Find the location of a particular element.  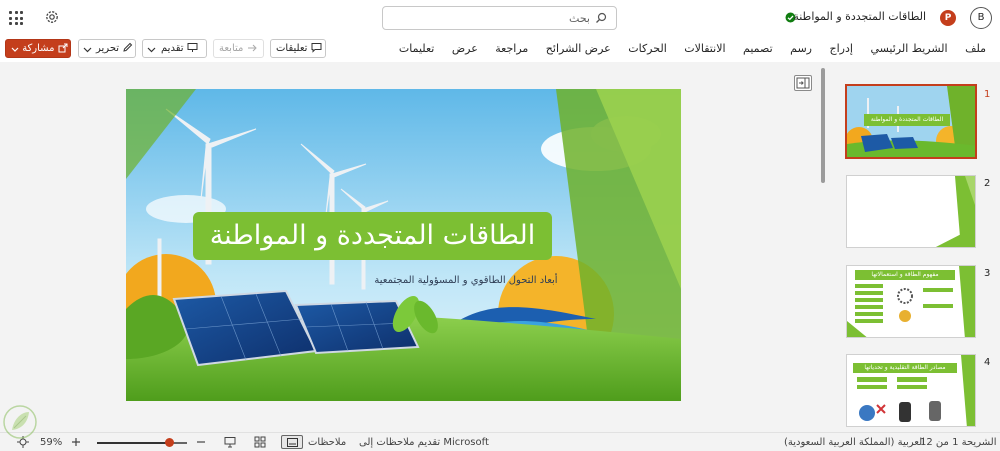

present-dropdown-chevron-icon is located at coordinates (151, 50).